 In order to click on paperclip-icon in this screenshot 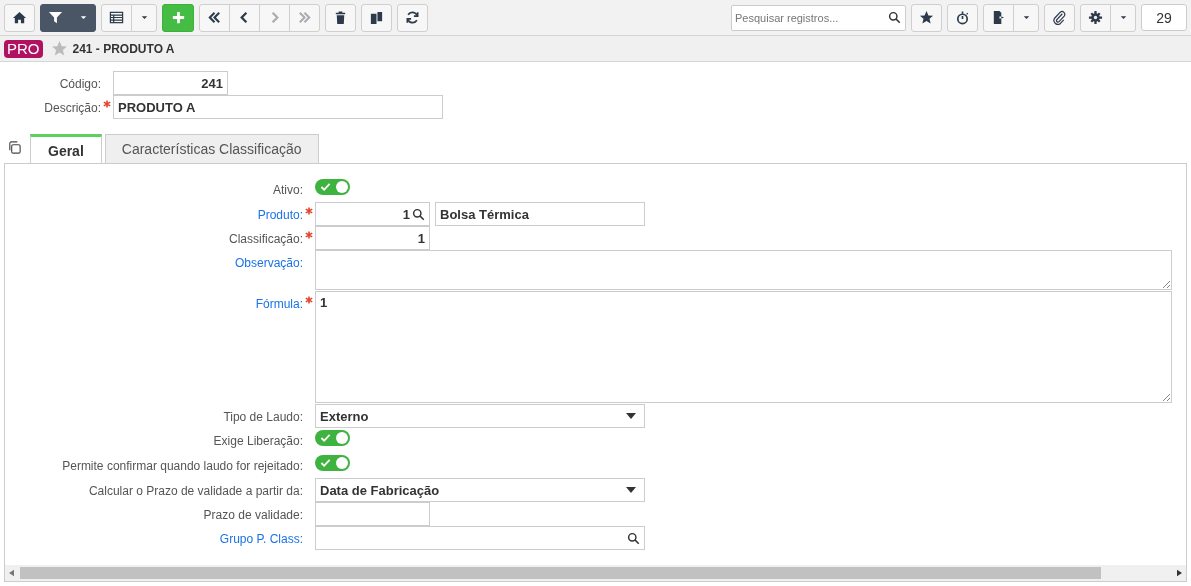, I will do `click(1059, 17)`.